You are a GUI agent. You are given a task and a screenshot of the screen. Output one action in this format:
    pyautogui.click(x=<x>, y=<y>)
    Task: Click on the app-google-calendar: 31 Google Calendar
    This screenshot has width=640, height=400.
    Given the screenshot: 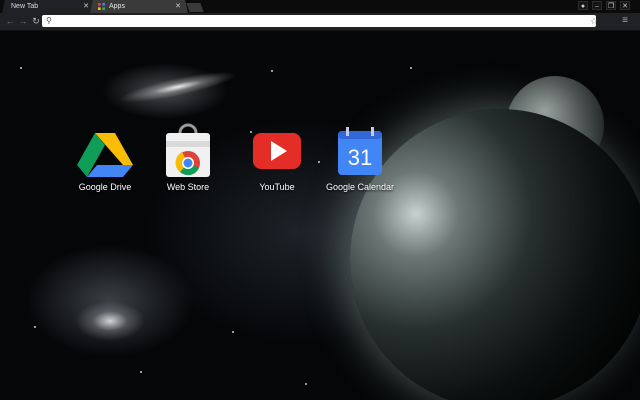 What is the action you would take?
    pyautogui.click(x=360, y=156)
    